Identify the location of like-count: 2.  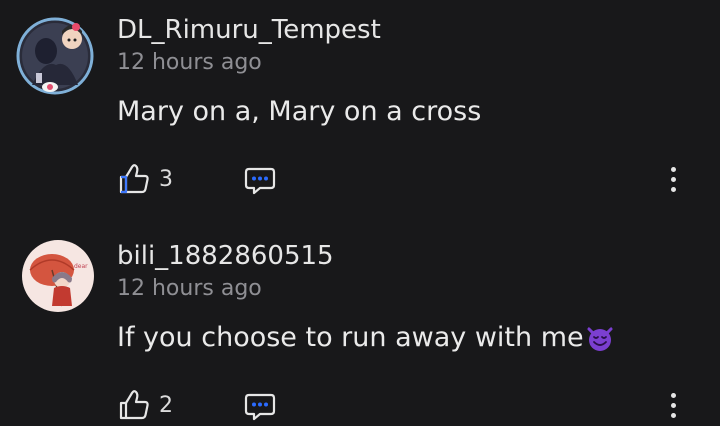
(166, 405).